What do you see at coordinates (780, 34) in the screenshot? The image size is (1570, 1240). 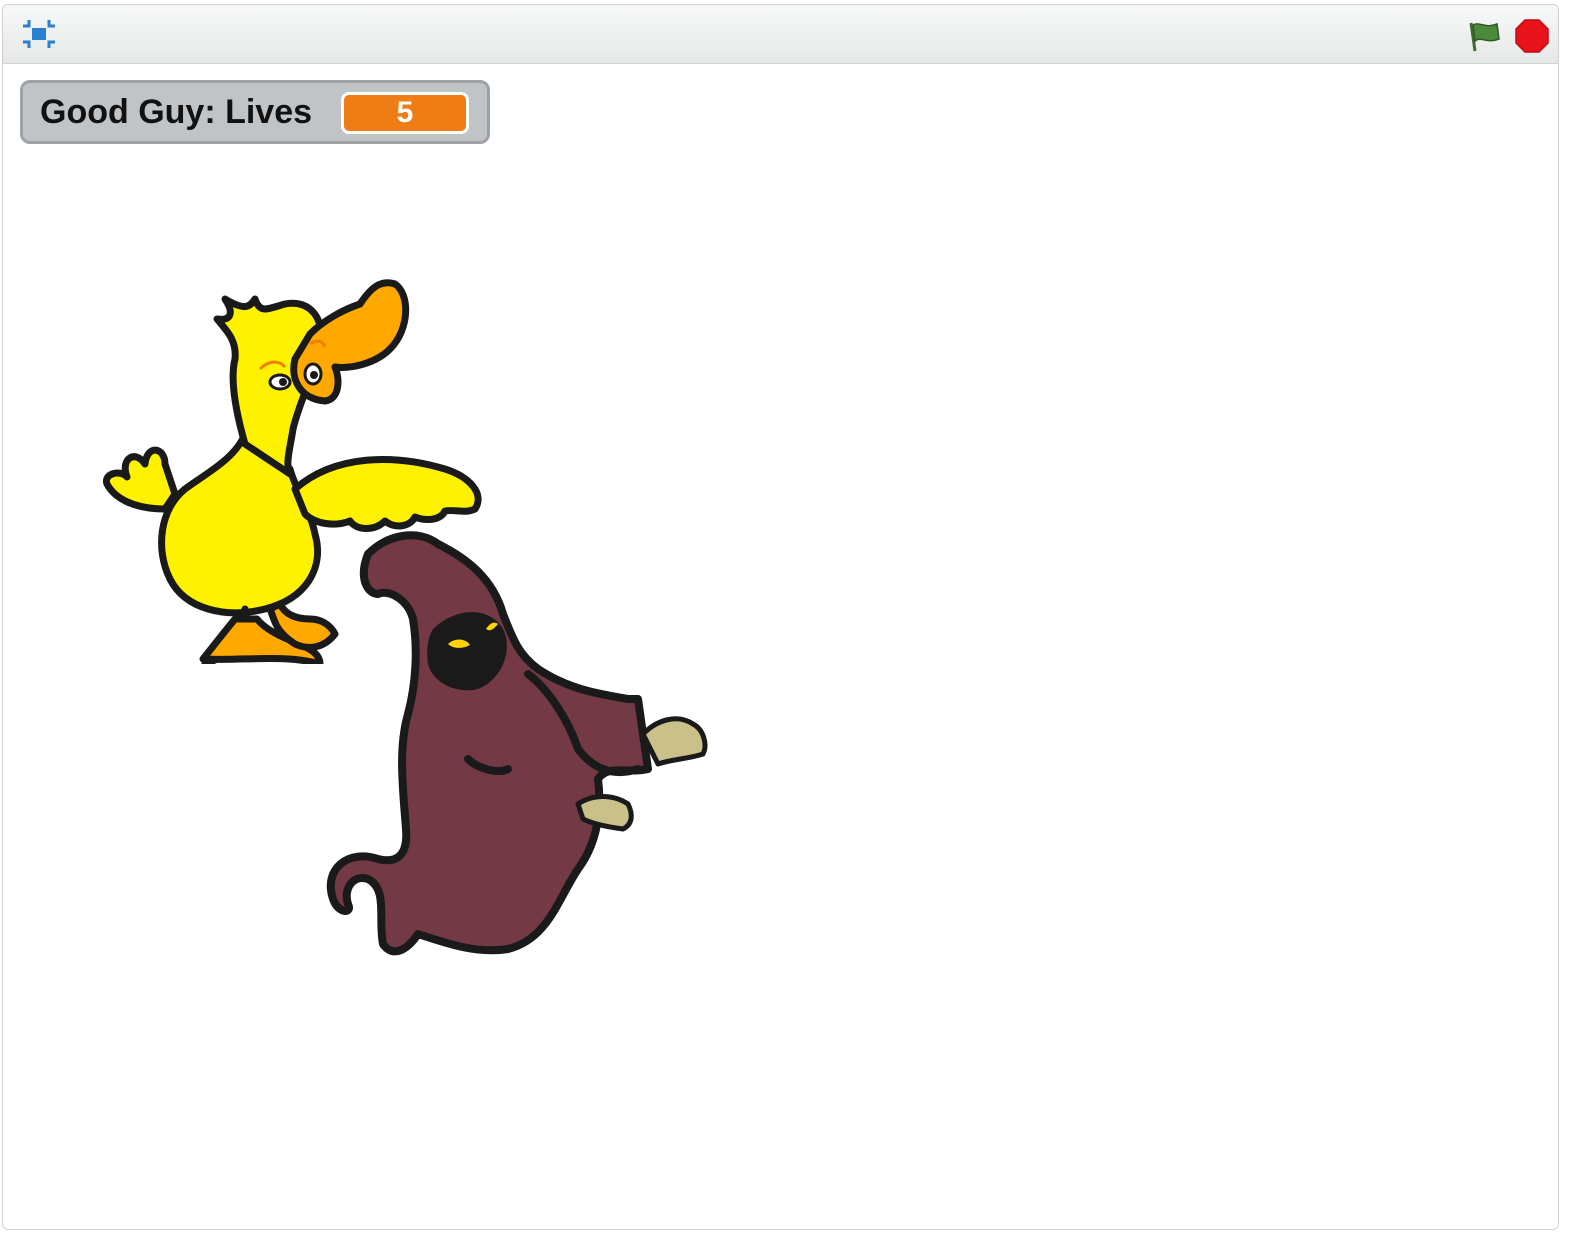 I see `stage-toolbar` at bounding box center [780, 34].